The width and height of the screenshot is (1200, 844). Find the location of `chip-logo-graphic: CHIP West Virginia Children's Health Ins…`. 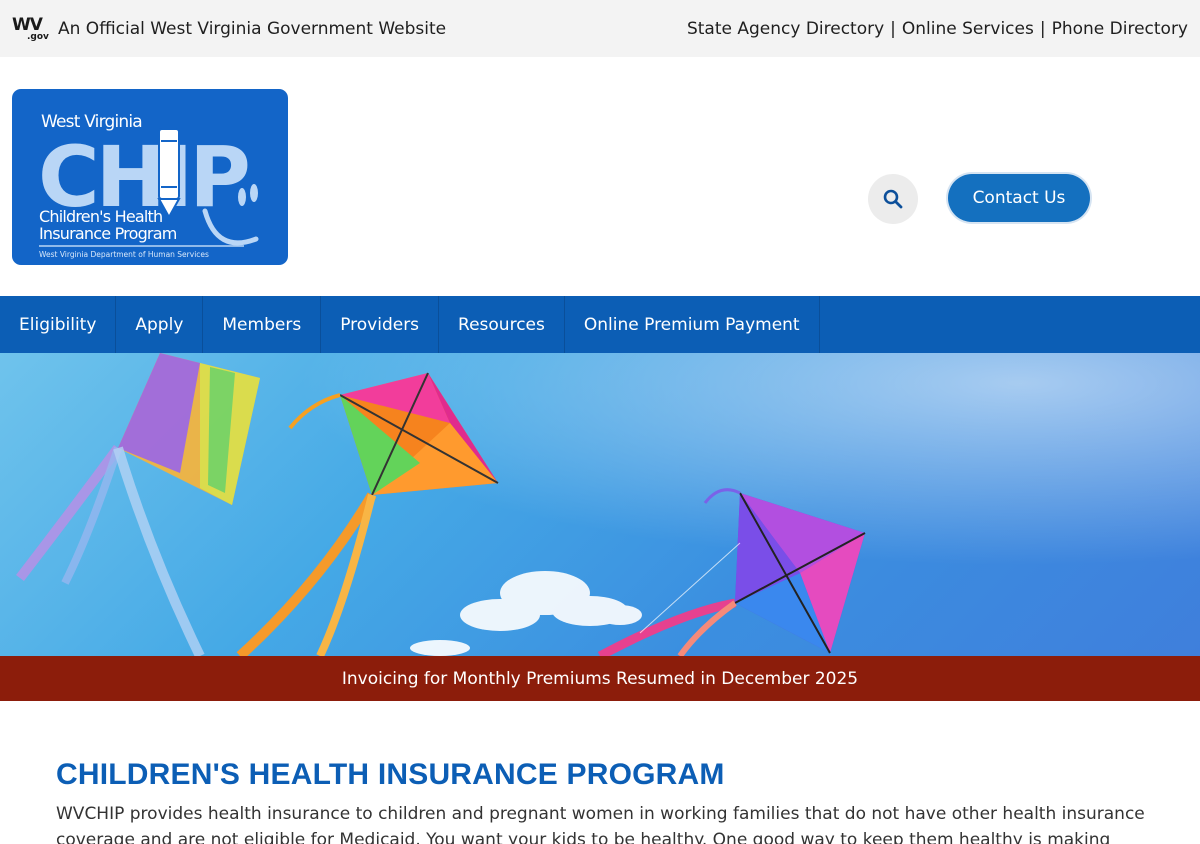

chip-logo-graphic: CHIP West Virginia Children's Health Ins… is located at coordinates (148, 185).